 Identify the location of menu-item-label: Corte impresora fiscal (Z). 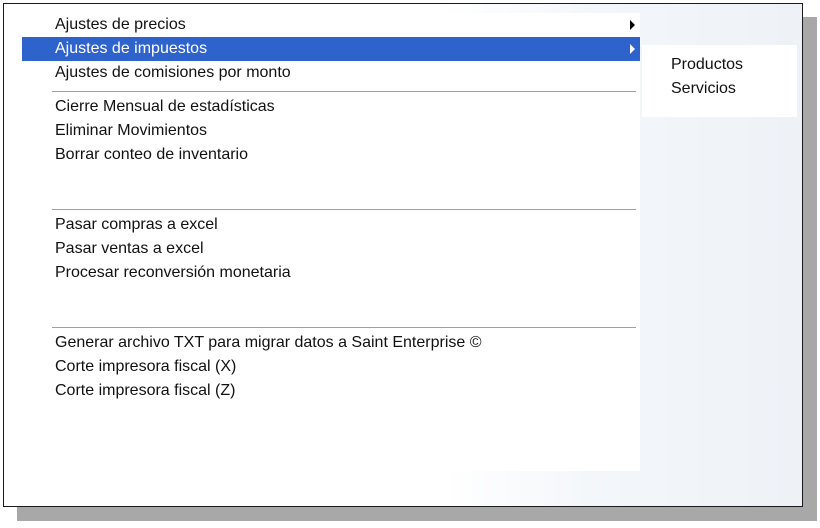
(145, 390).